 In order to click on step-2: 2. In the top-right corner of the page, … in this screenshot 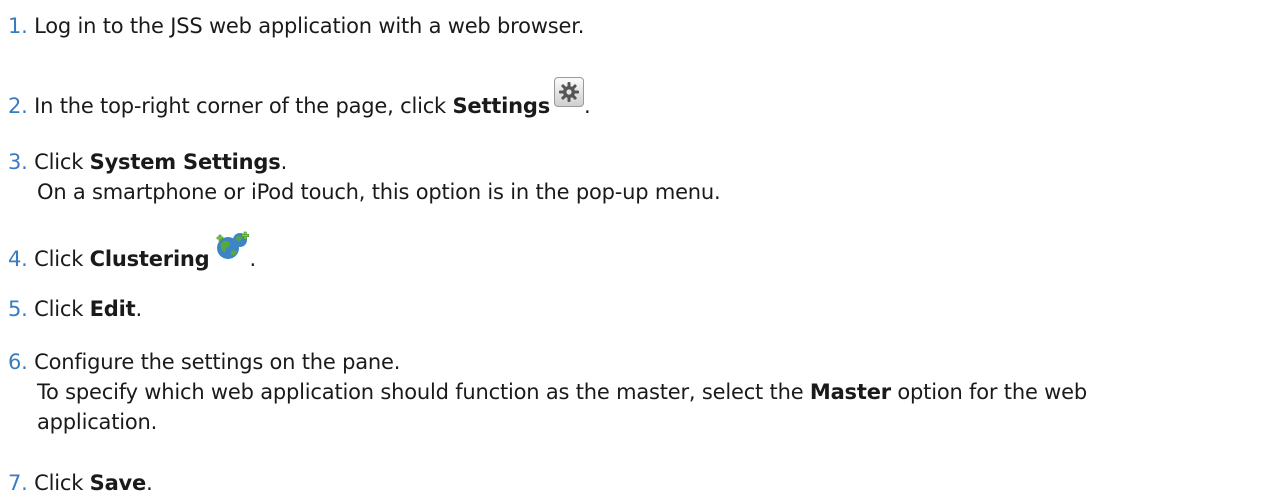, I will do `click(638, 99)`.